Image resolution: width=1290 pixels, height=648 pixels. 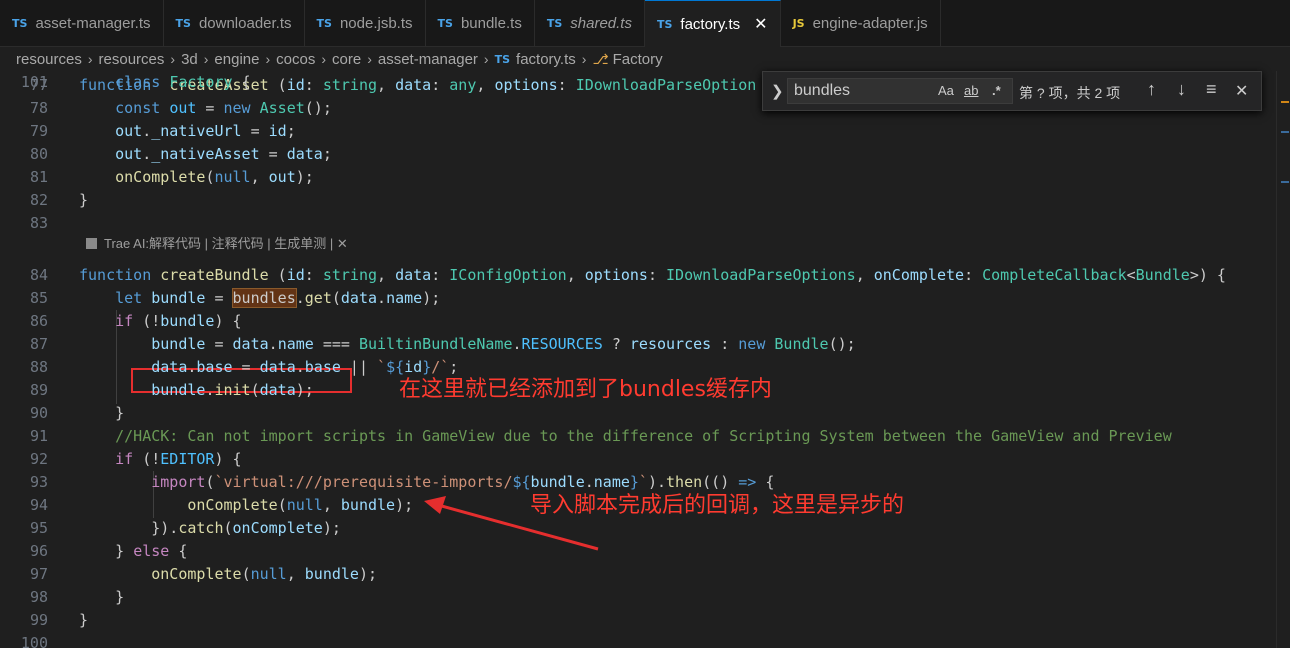 What do you see at coordinates (38, 200) in the screenshot?
I see `line-number: 82` at bounding box center [38, 200].